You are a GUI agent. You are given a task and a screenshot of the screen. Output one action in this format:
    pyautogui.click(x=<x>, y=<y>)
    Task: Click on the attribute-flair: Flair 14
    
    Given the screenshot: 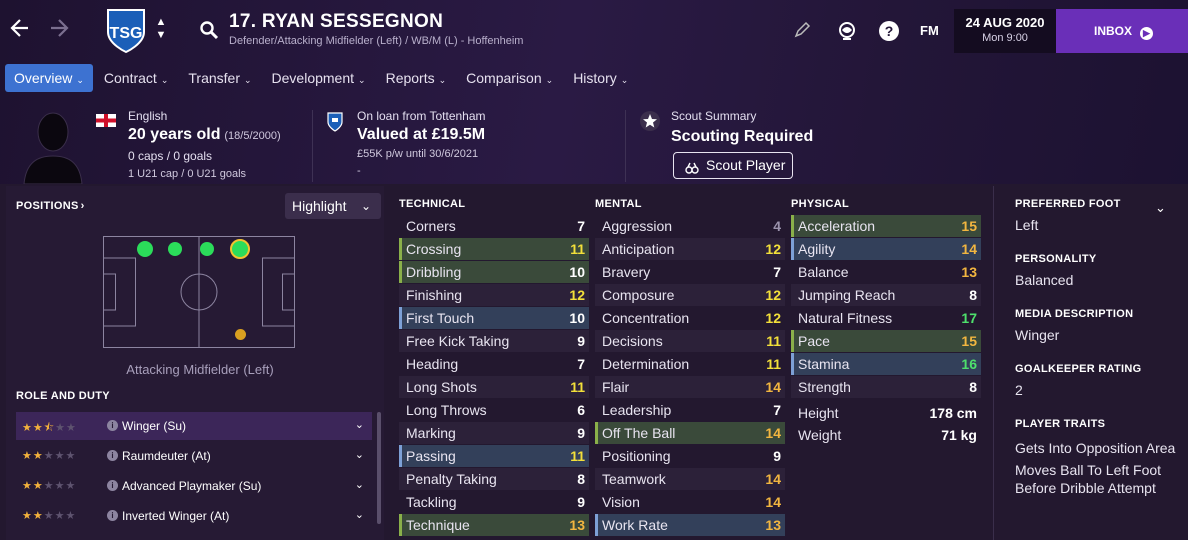 What is the action you would take?
    pyautogui.click(x=690, y=387)
    